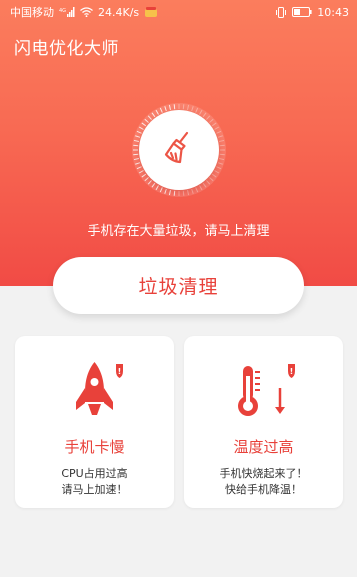 This screenshot has height=577, width=357. Describe the element at coordinates (178, 12) in the screenshot. I see `status-bar: 中国移动 4G 24.4K/s 10:43` at that location.